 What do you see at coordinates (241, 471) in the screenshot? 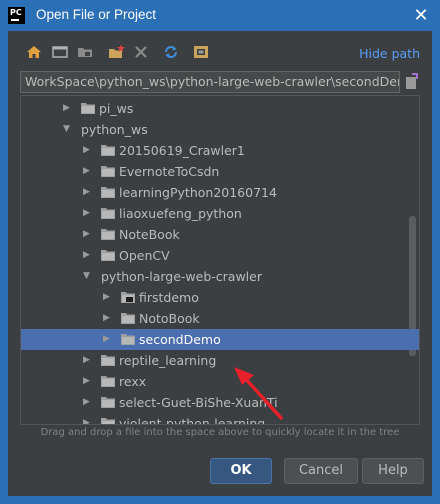
I see `ok-button: OK` at bounding box center [241, 471].